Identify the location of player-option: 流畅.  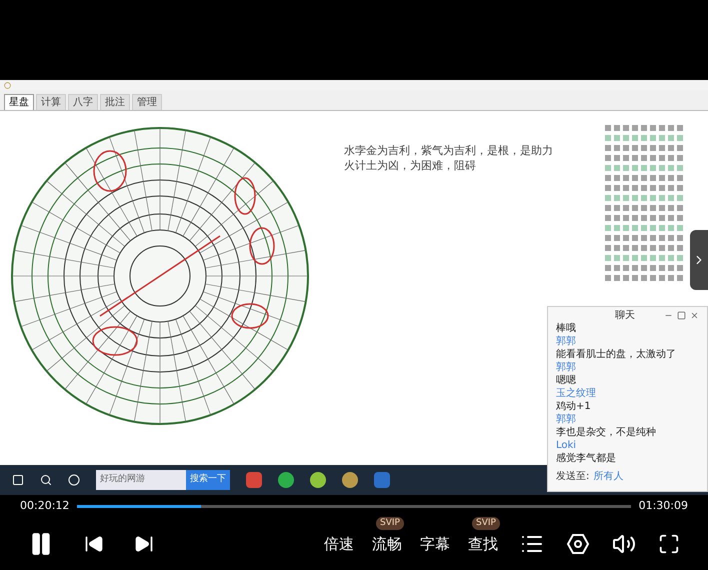
(387, 543).